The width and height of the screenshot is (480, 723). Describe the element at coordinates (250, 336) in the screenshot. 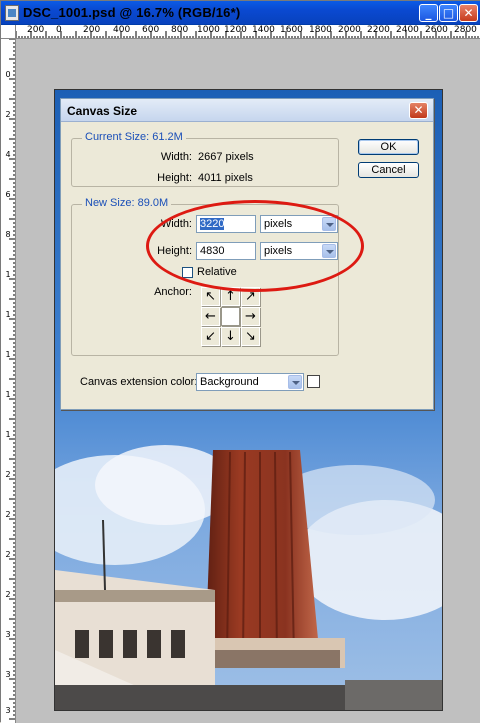

I see `anchor-bottom-right: ↘` at that location.